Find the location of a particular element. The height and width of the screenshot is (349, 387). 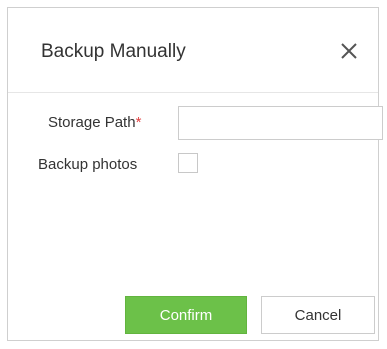

dialog-title: Backup Manually is located at coordinates (113, 51).